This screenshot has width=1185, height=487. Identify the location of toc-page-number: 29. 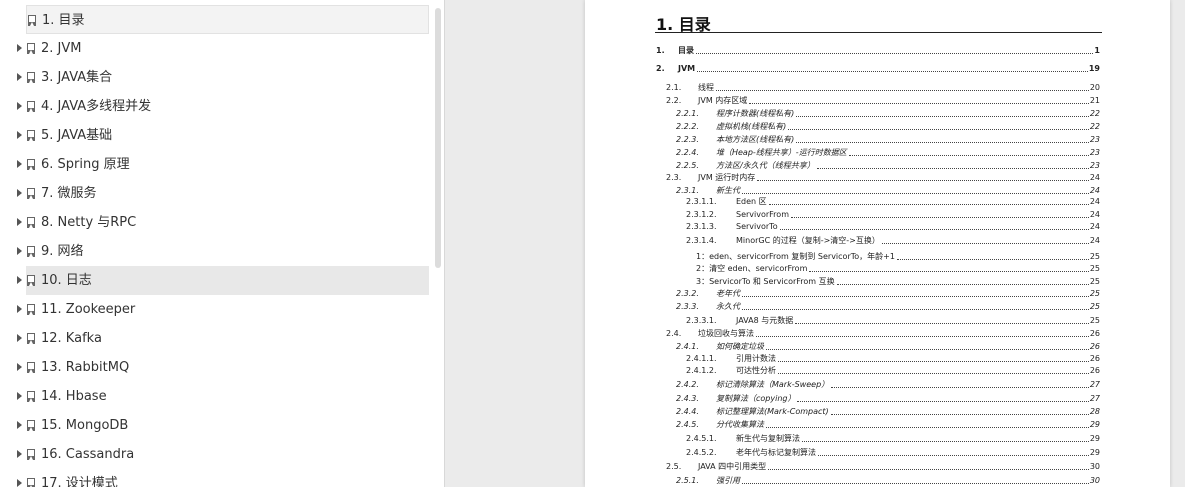
(1094, 452).